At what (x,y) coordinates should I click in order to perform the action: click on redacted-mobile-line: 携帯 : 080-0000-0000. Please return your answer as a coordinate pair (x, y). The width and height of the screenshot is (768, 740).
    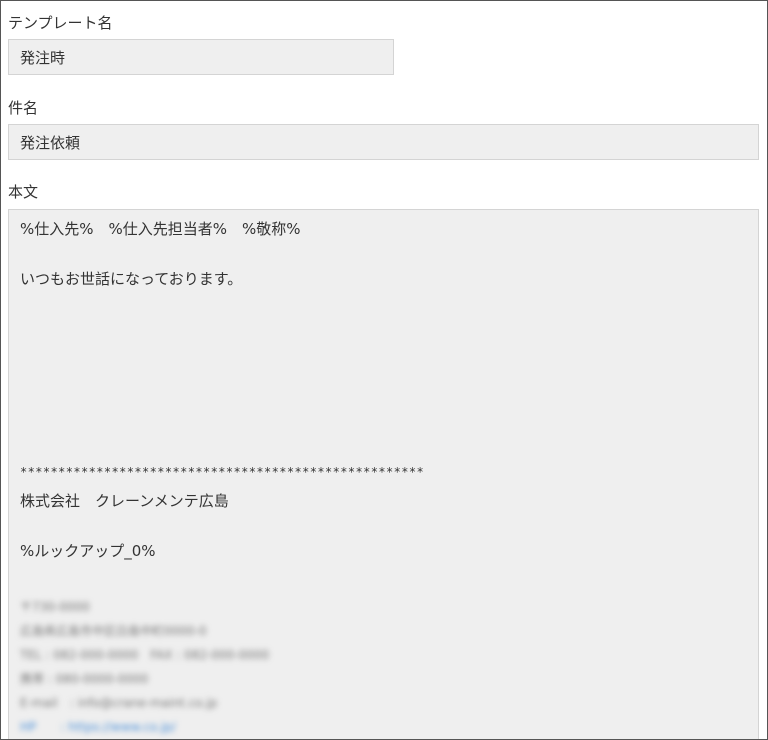
    Looking at the image, I should click on (84, 679).